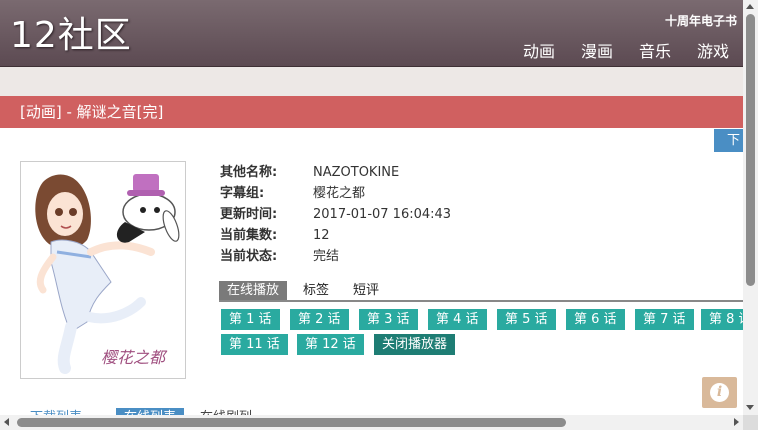 The image size is (758, 430). Describe the element at coordinates (750, 422) in the screenshot. I see `scrollbar-corner` at that location.